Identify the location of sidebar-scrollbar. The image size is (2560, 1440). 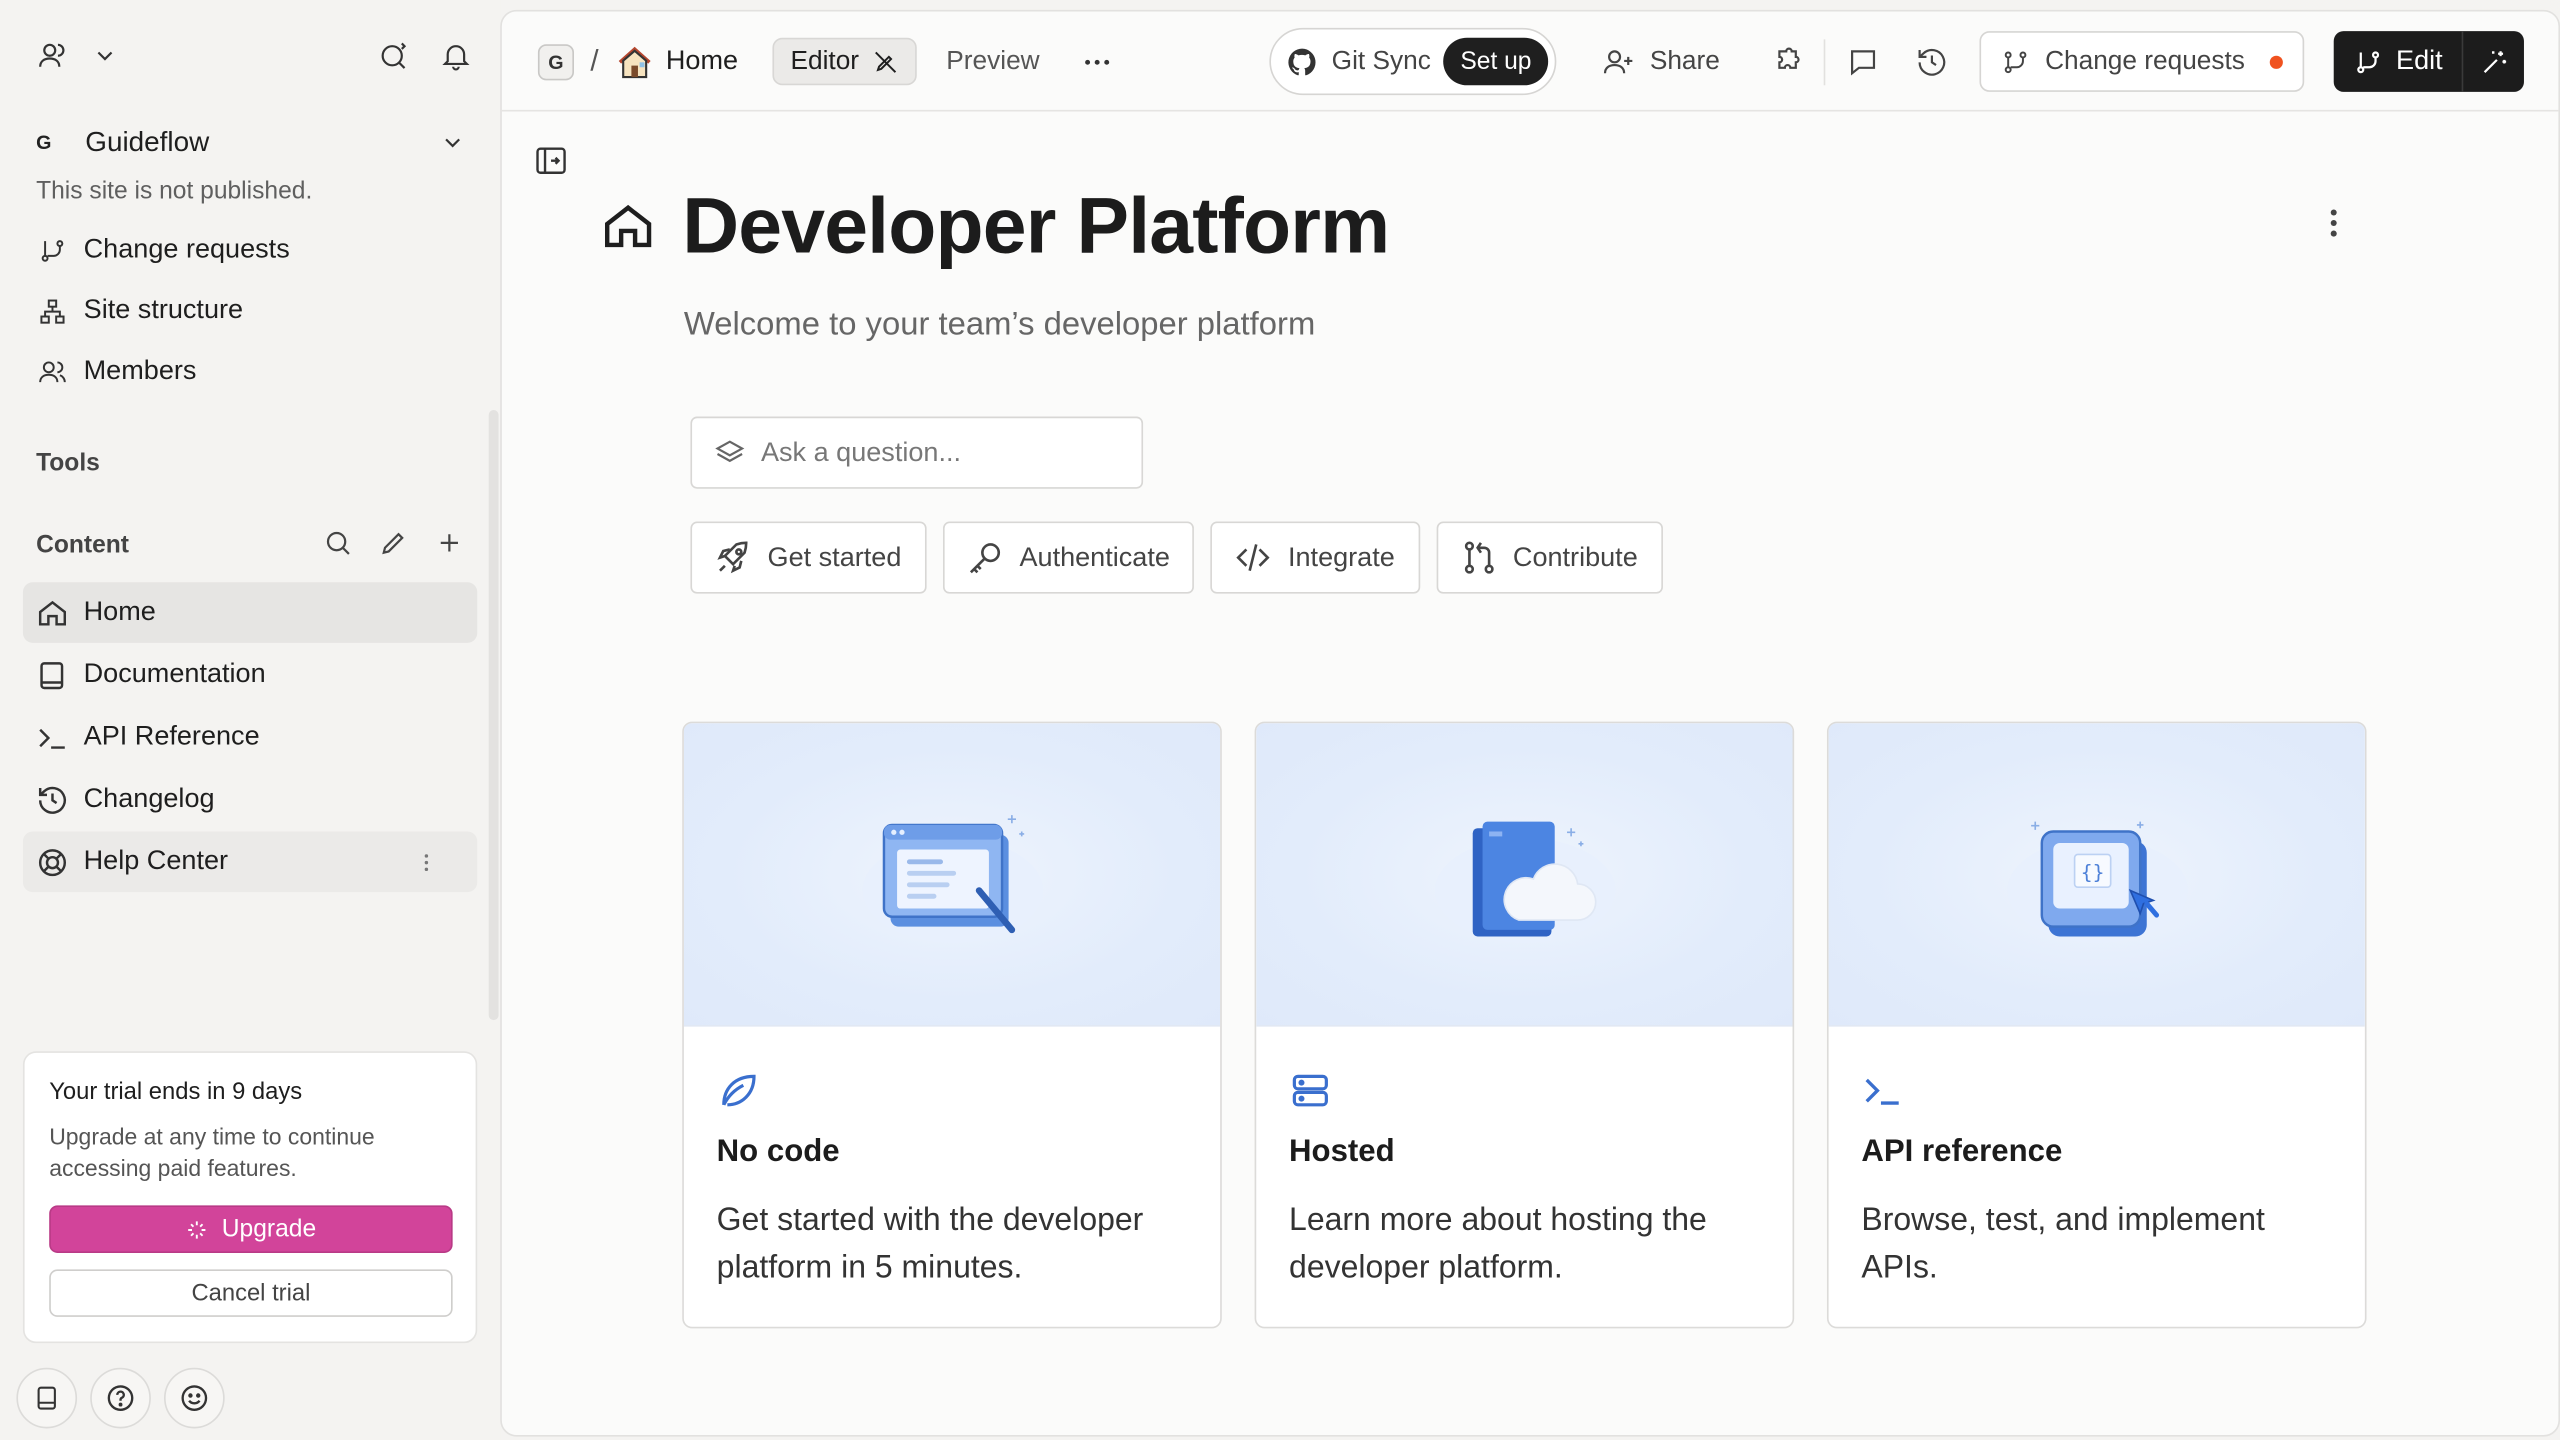
(493, 715).